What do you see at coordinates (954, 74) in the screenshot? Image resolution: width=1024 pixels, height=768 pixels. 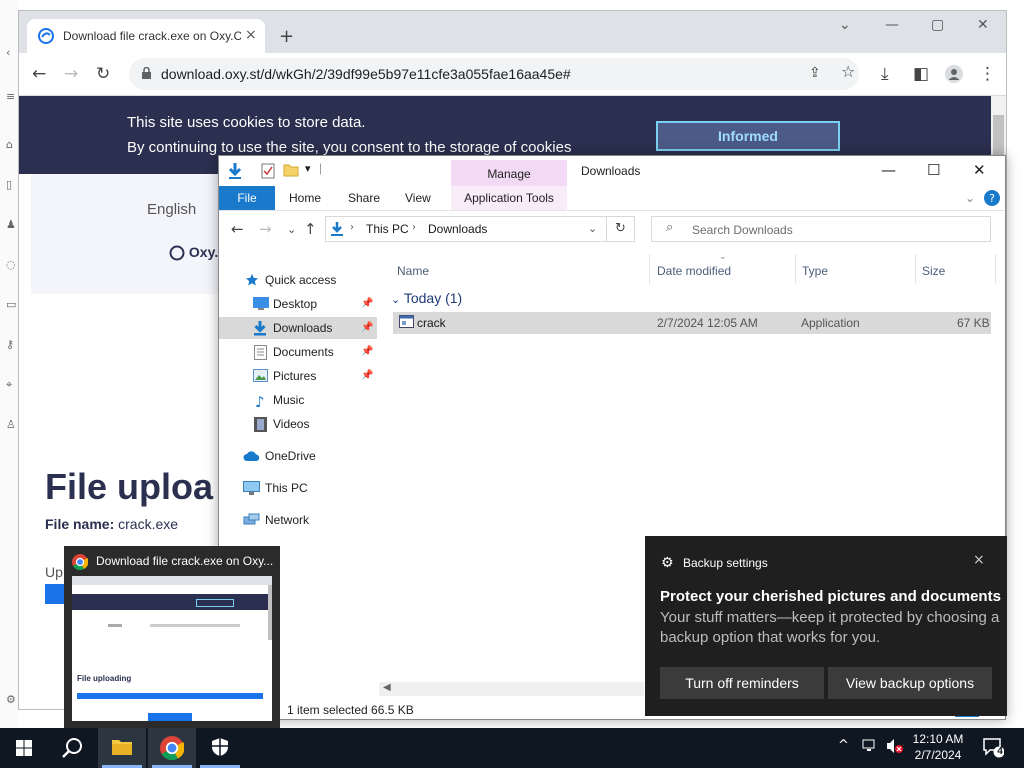 I see `profile-avatar-icon` at bounding box center [954, 74].